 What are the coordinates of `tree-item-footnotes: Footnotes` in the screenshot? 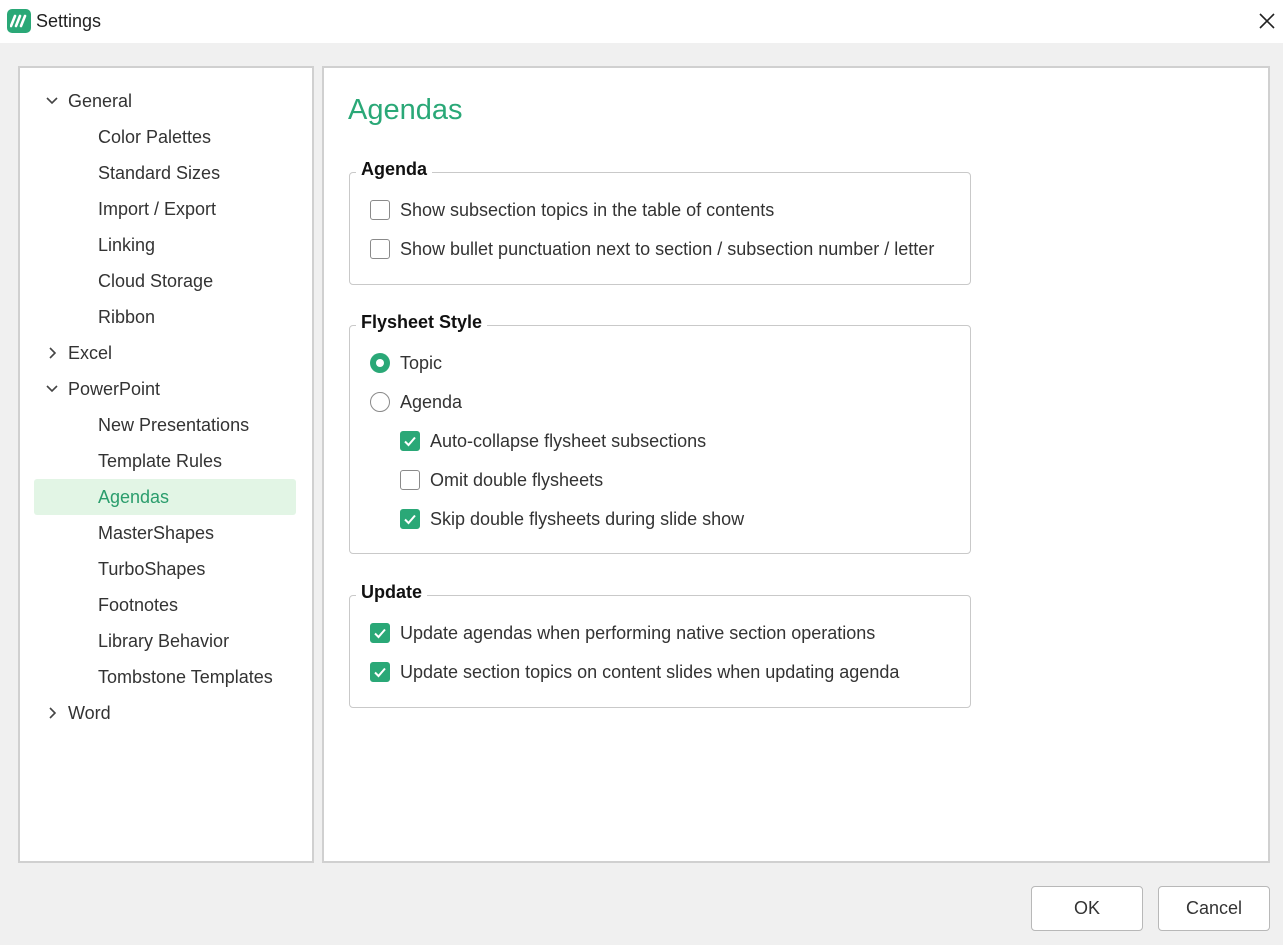 It's located at (166, 605).